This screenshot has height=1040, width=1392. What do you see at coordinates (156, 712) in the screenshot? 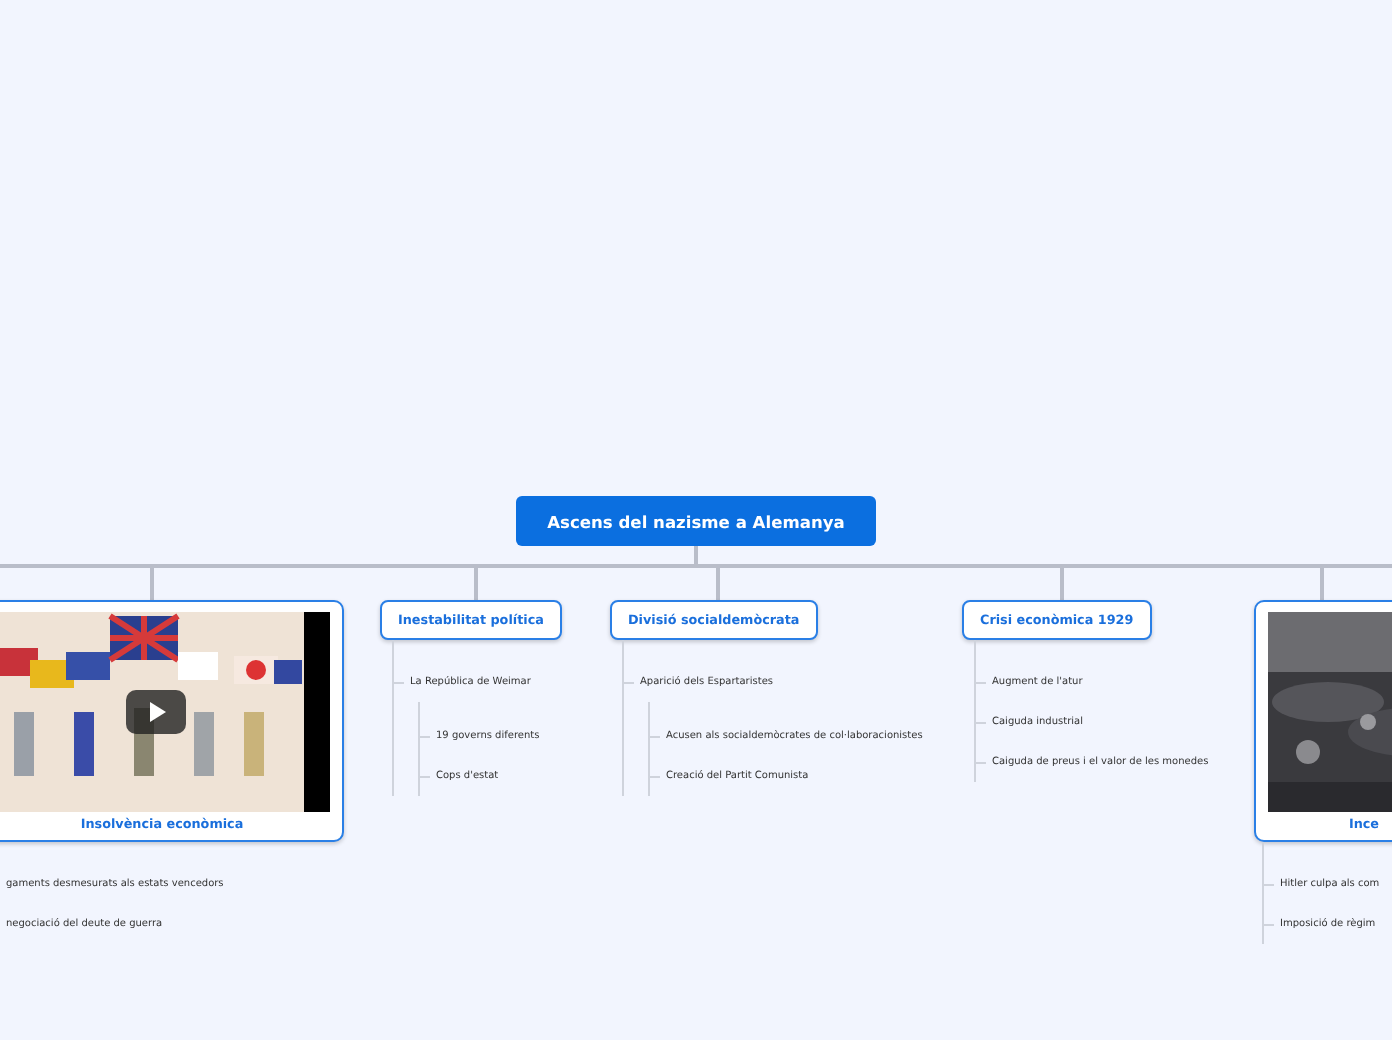
I see `play-icon` at bounding box center [156, 712].